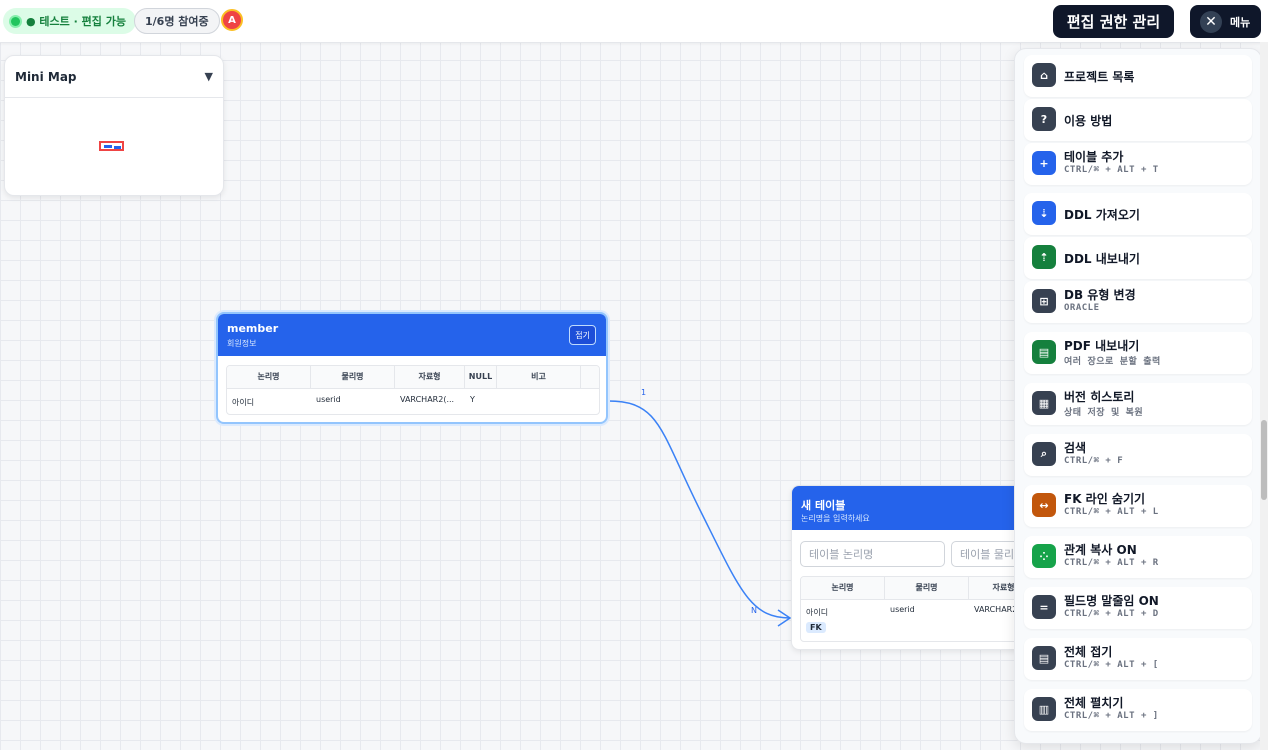 The height and width of the screenshot is (750, 1268). I want to click on mini-map: Mini Map ▼, so click(114, 125).